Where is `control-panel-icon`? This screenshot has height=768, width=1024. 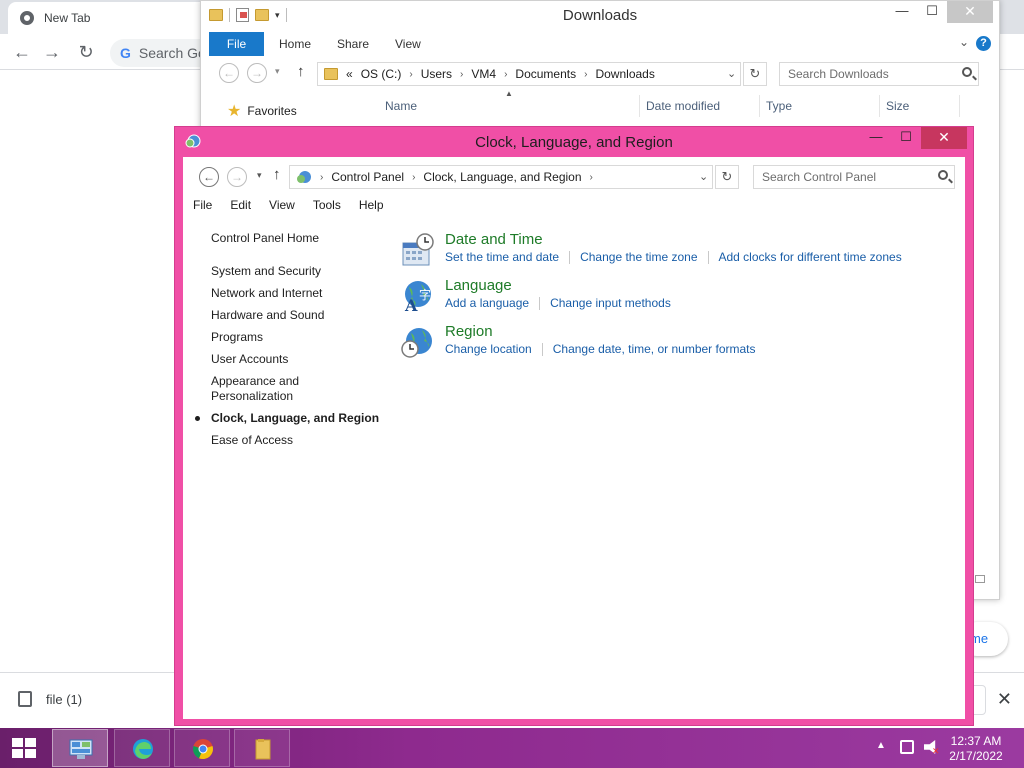 control-panel-icon is located at coordinates (304, 177).